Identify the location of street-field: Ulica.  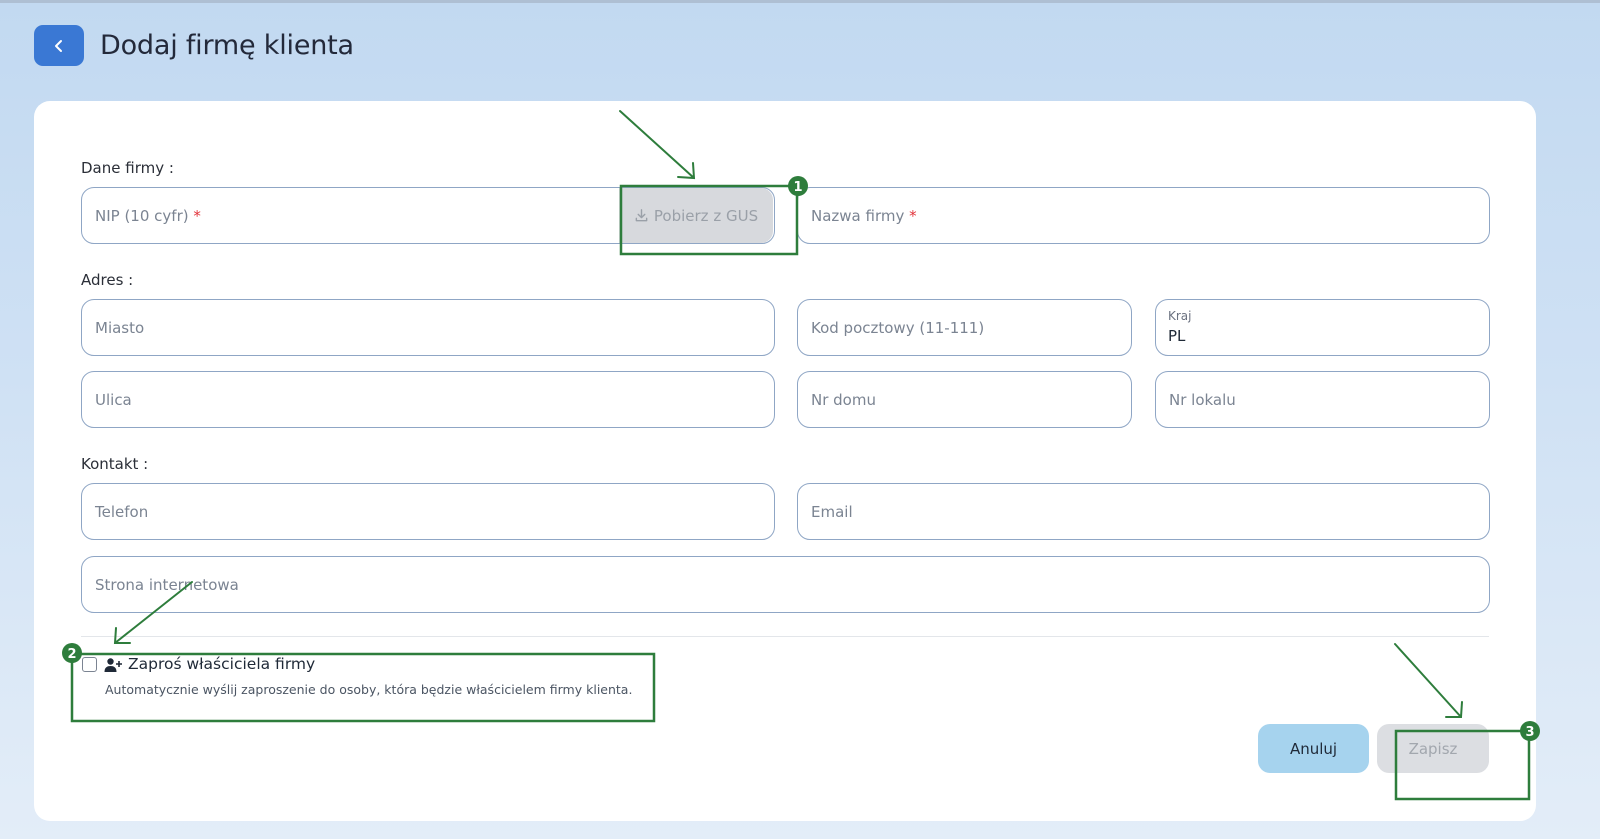
(428, 399).